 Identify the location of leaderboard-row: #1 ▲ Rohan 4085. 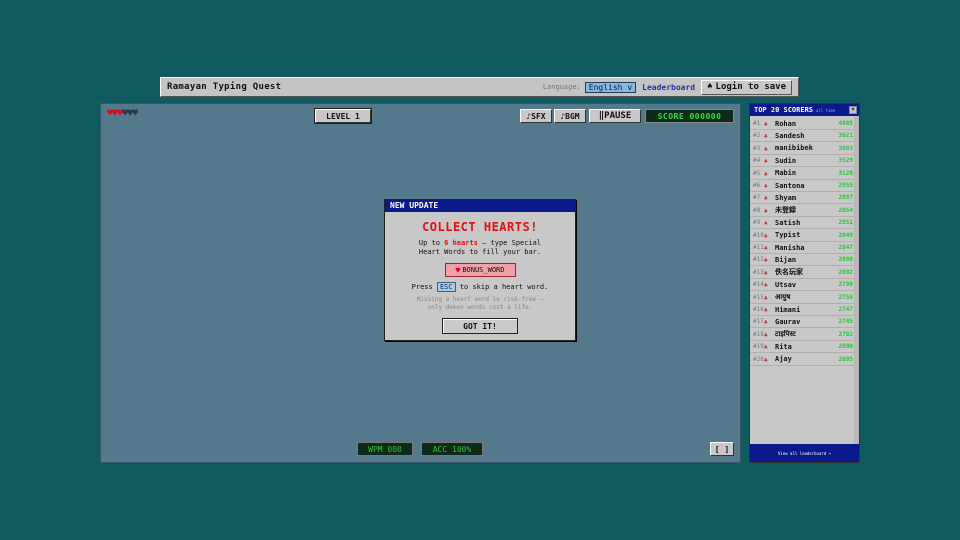
(802, 124).